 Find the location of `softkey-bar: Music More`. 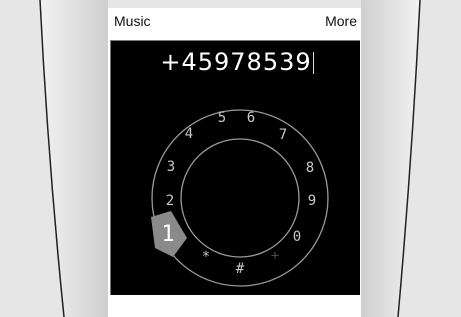

softkey-bar: Music More is located at coordinates (234, 23).